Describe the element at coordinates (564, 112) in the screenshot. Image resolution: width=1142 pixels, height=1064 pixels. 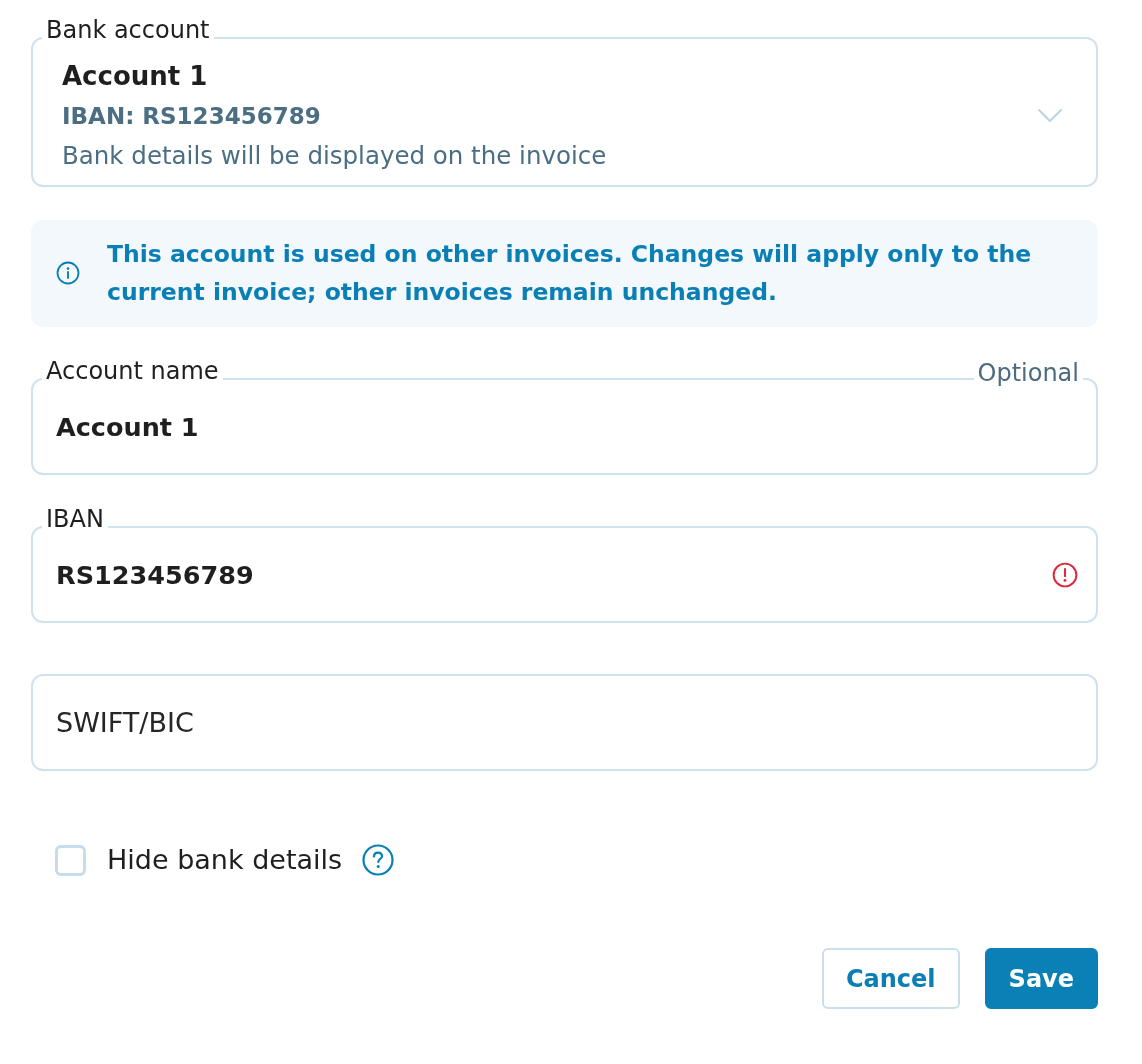
I see `bank-account-select: Account 1 IBAN: RS123456789 Bank details will be displayed on the invoice` at that location.